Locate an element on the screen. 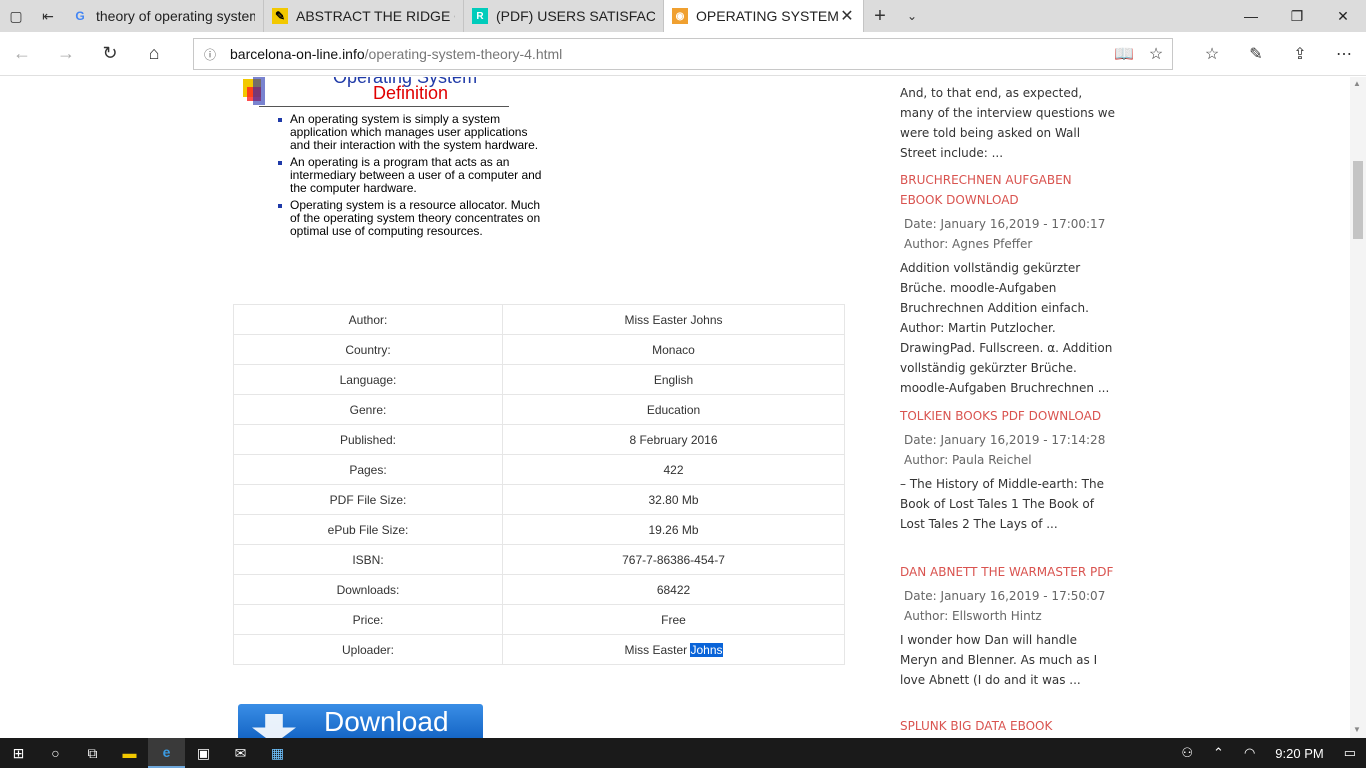  table-row: Genre: Education is located at coordinates (539, 409).